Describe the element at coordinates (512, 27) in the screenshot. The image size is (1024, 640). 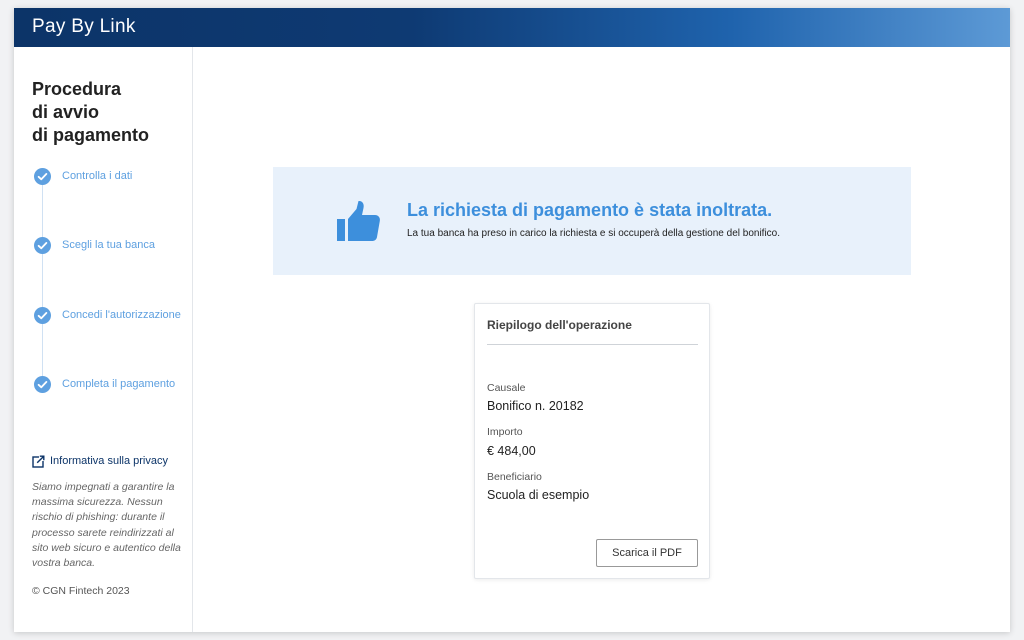
I see `app-header: Pay By Link` at that location.